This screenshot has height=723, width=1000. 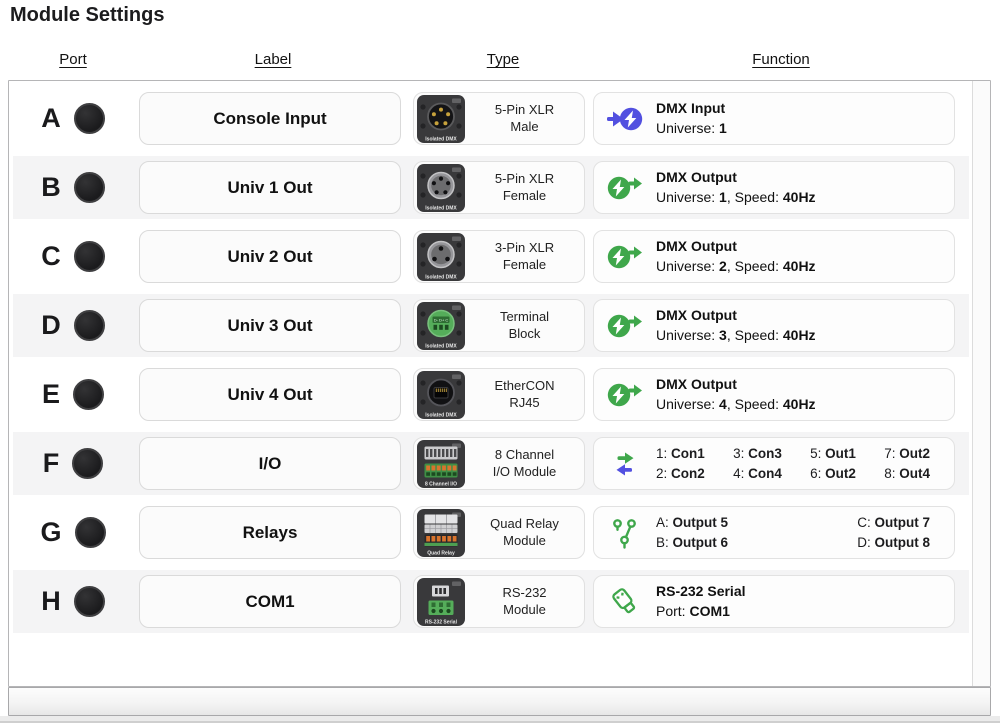 What do you see at coordinates (757, 463) in the screenshot?
I see `channel-column: 3: Con3 4: Con4` at bounding box center [757, 463].